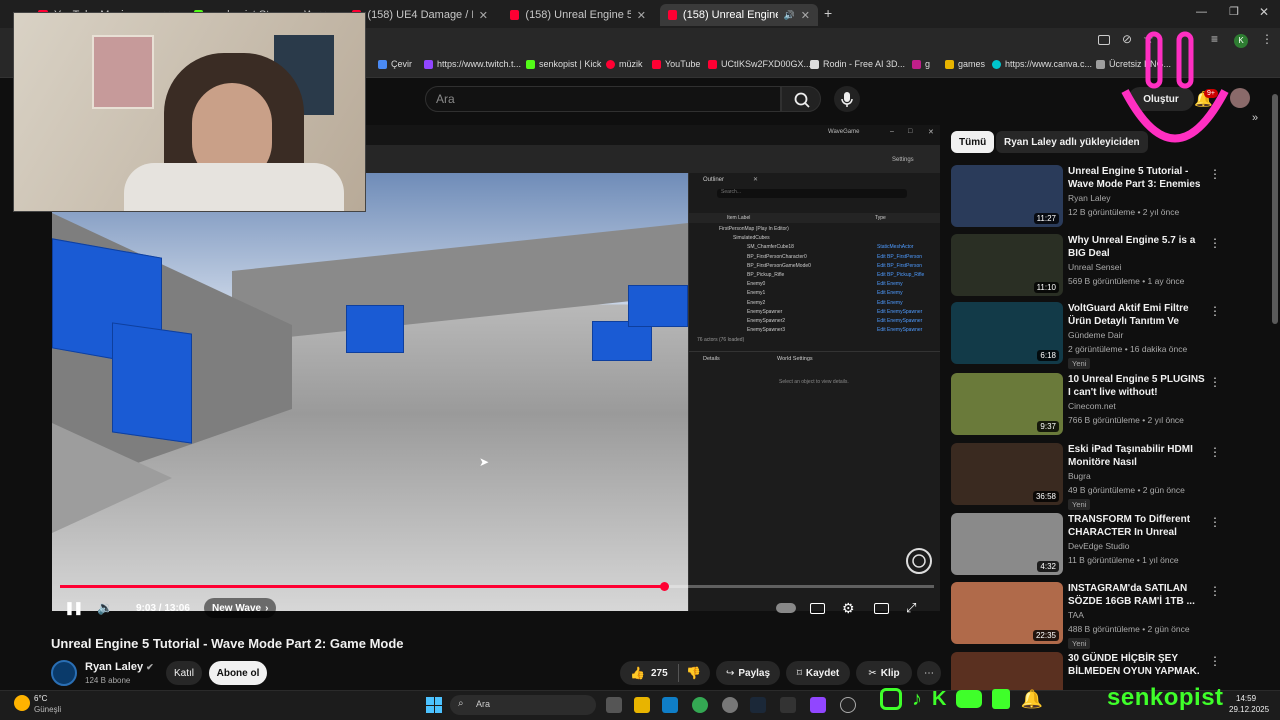 This screenshot has height=720, width=1280. I want to click on tab-ue5-tutorial-1: (158) Unreal Engine 5 Tutorial✕, so click(578, 15).